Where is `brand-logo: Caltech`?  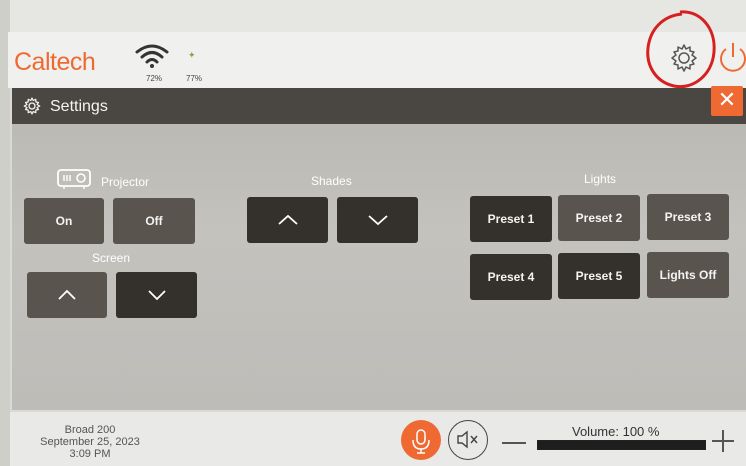
brand-logo: Caltech is located at coordinates (55, 62).